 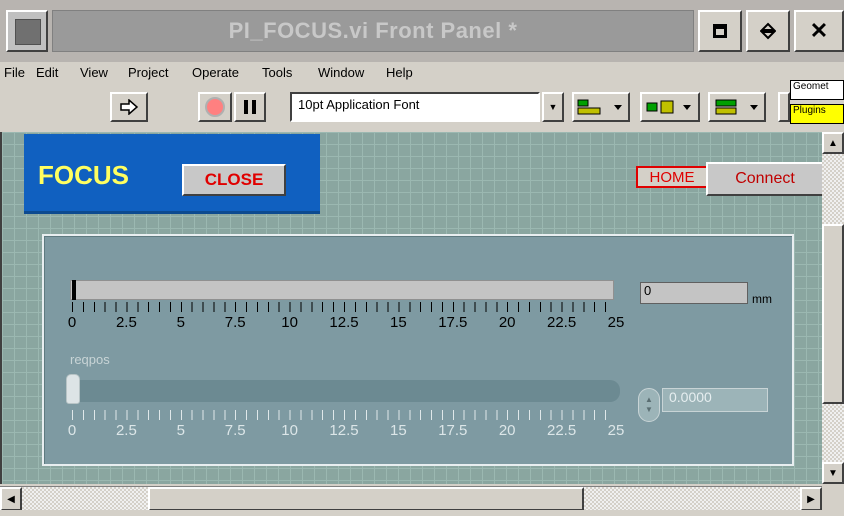 I want to click on position-unit: mm, so click(x=762, y=299).